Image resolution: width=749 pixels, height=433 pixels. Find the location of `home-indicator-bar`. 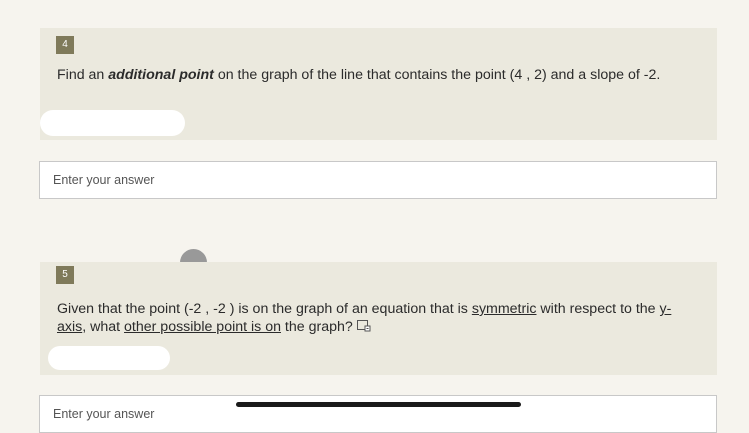

home-indicator-bar is located at coordinates (378, 404).